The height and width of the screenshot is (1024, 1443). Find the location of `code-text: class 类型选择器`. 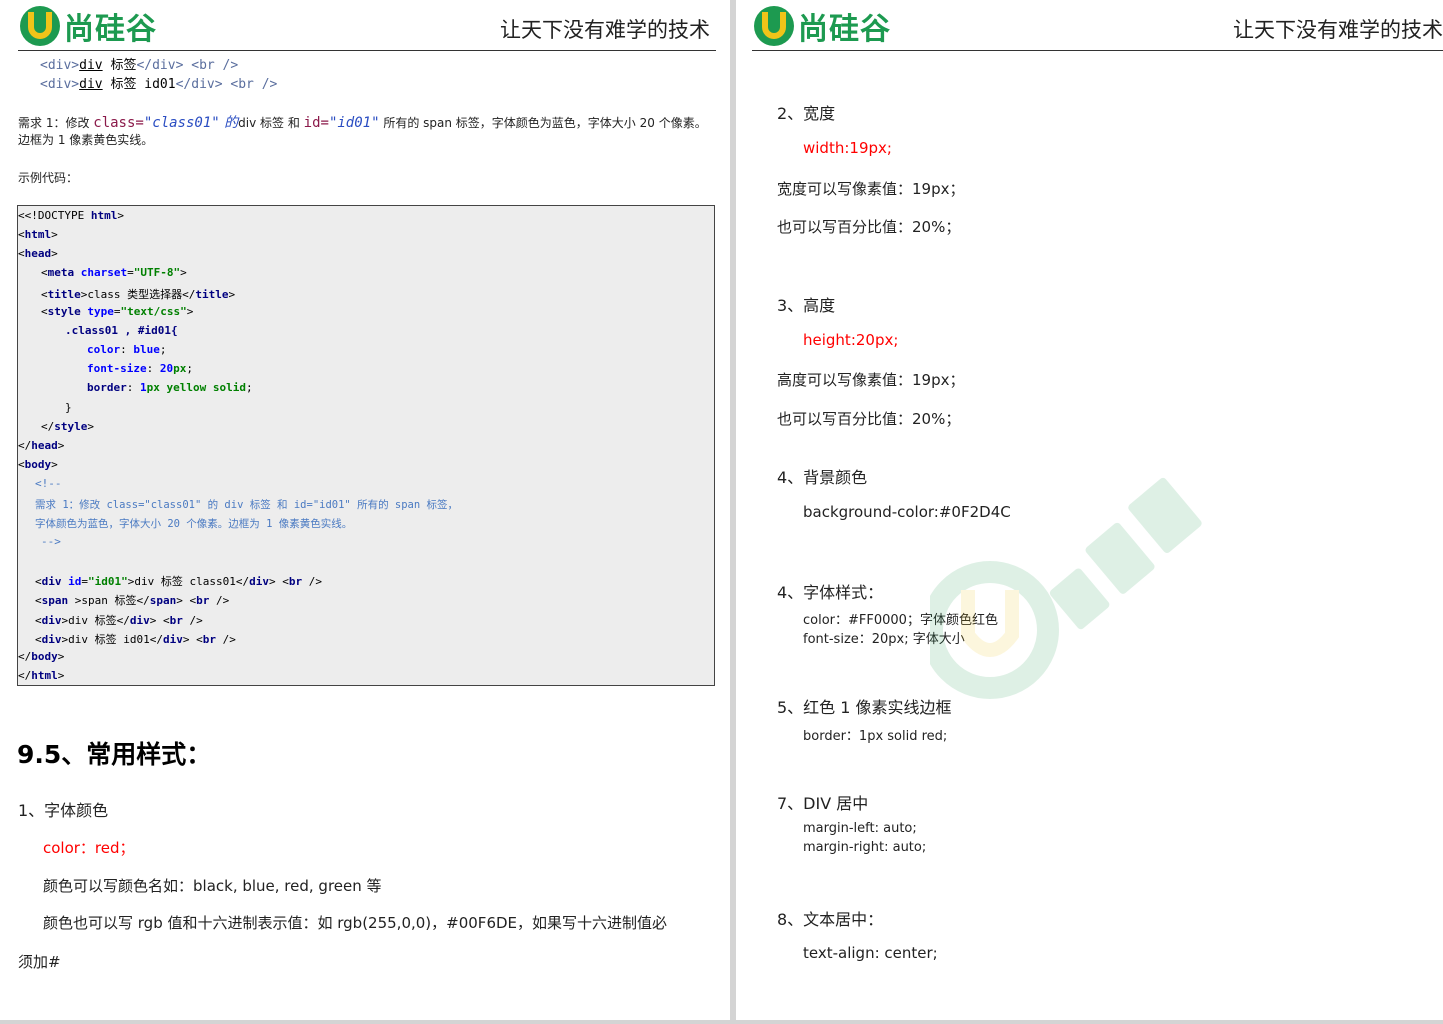

code-text: class 类型选择器 is located at coordinates (135, 294).